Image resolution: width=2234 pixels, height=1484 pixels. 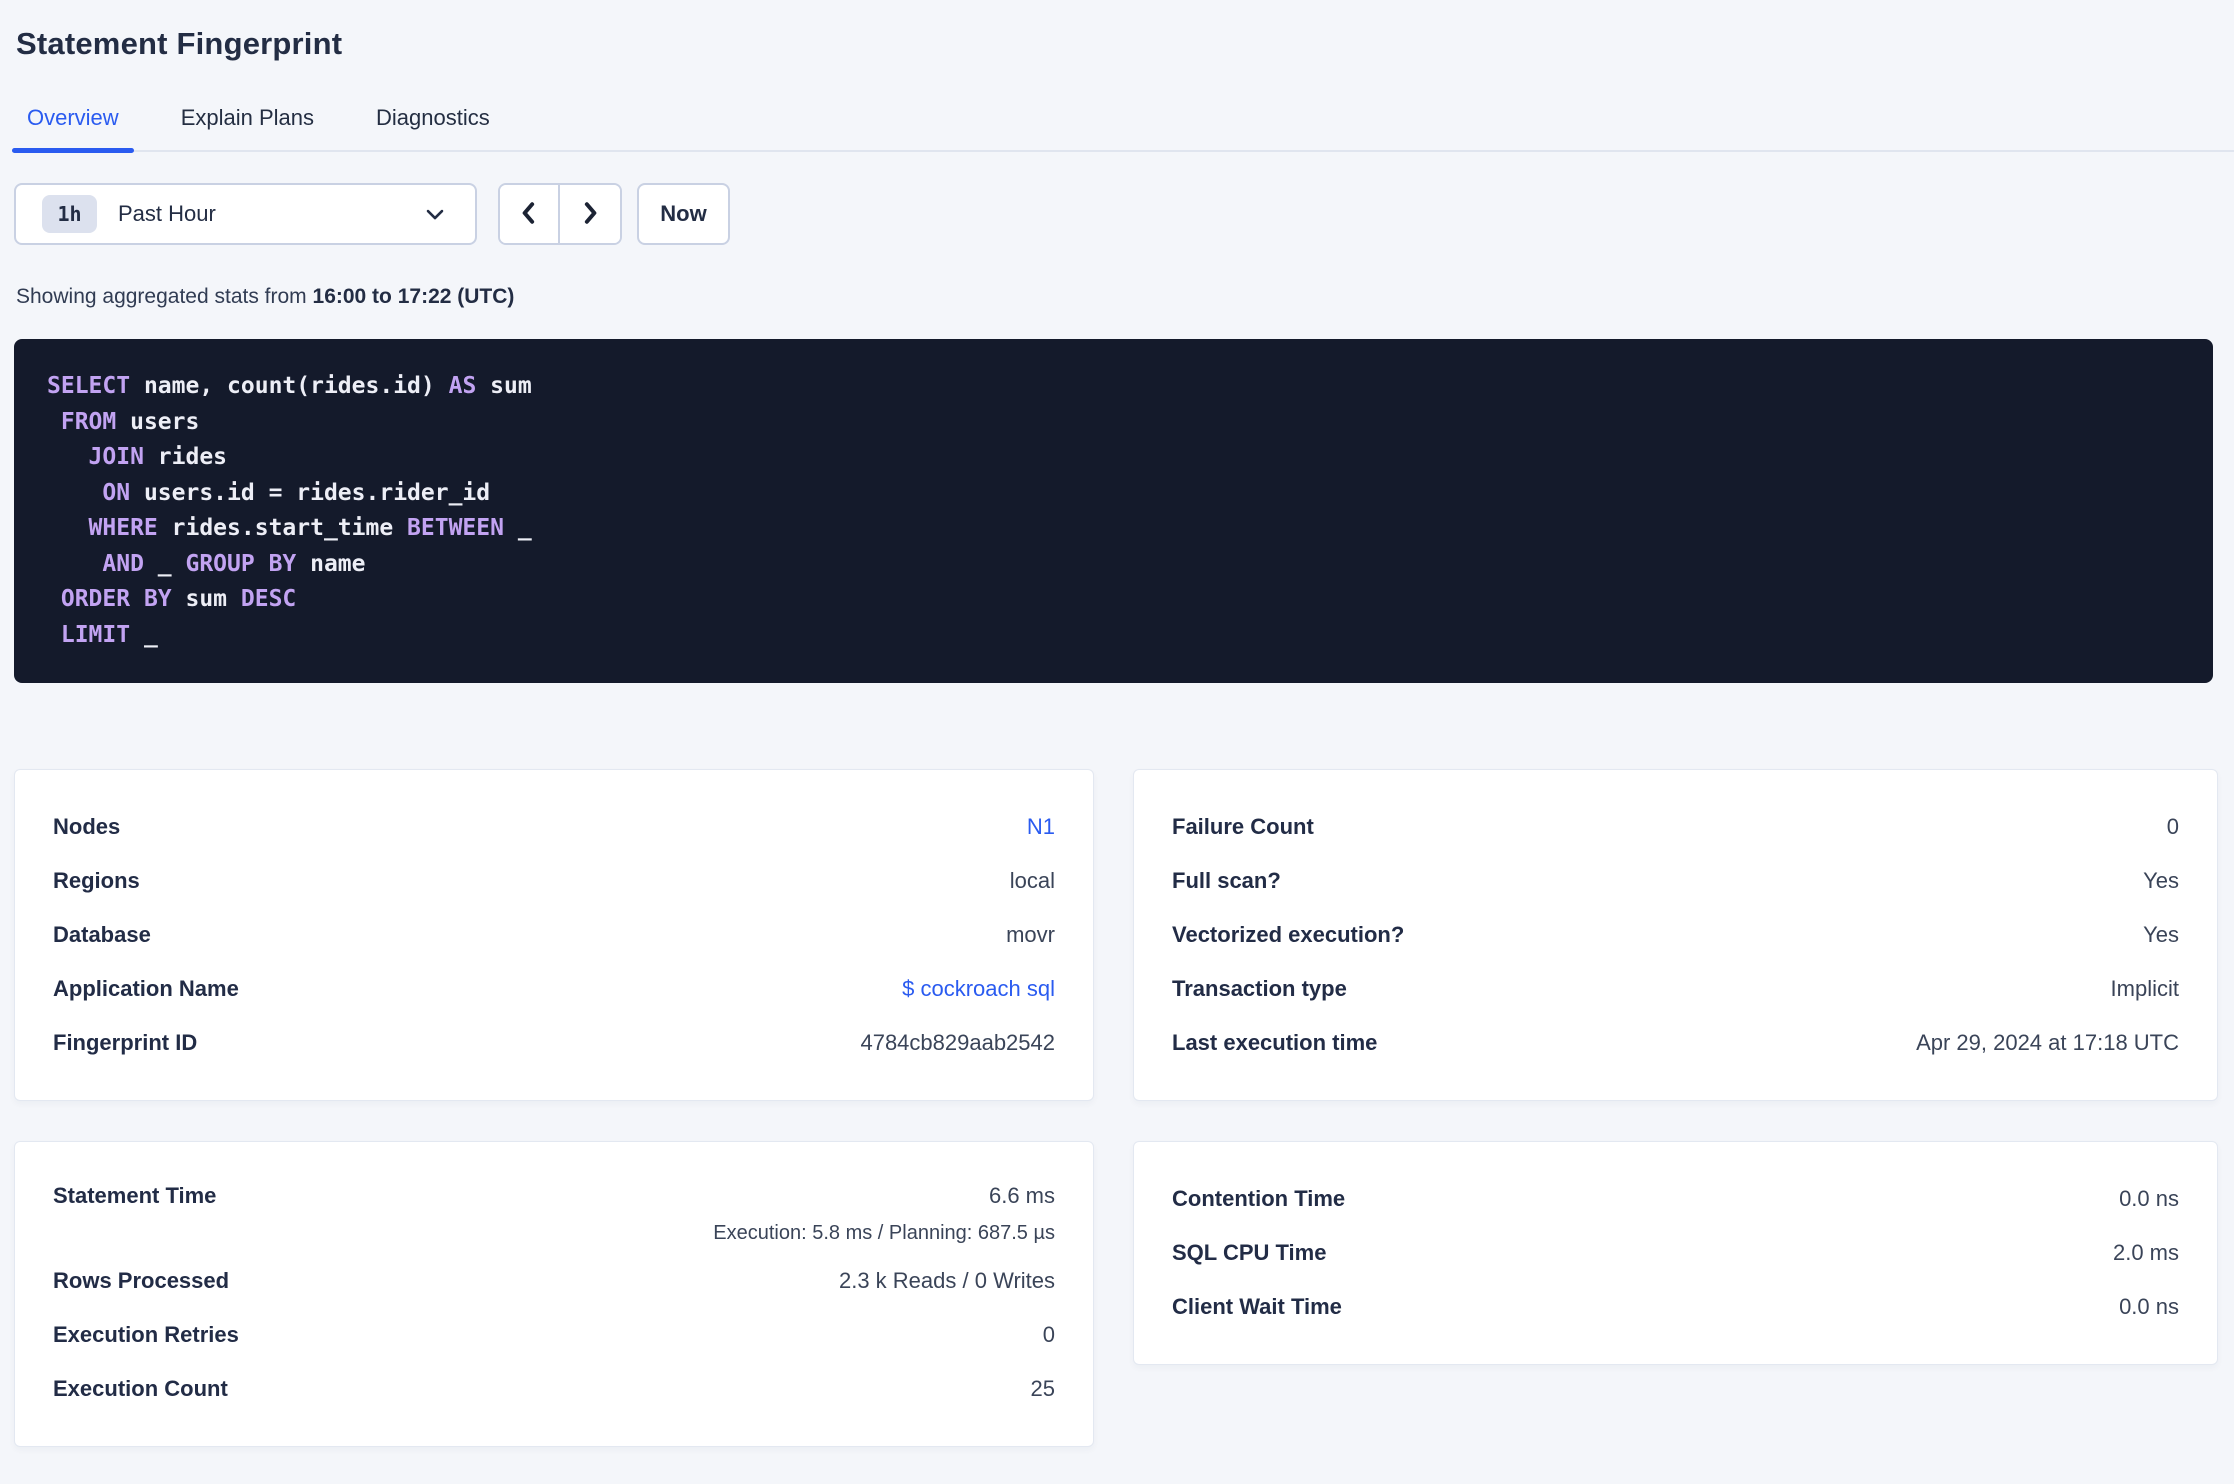 I want to click on stat-value: 4784cb829aab2542, so click(x=957, y=1042).